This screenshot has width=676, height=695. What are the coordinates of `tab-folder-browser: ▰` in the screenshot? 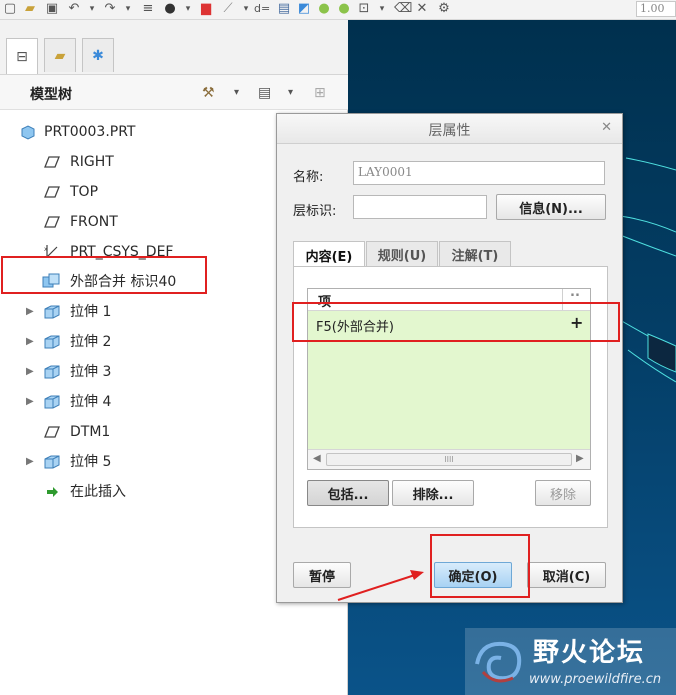 It's located at (60, 55).